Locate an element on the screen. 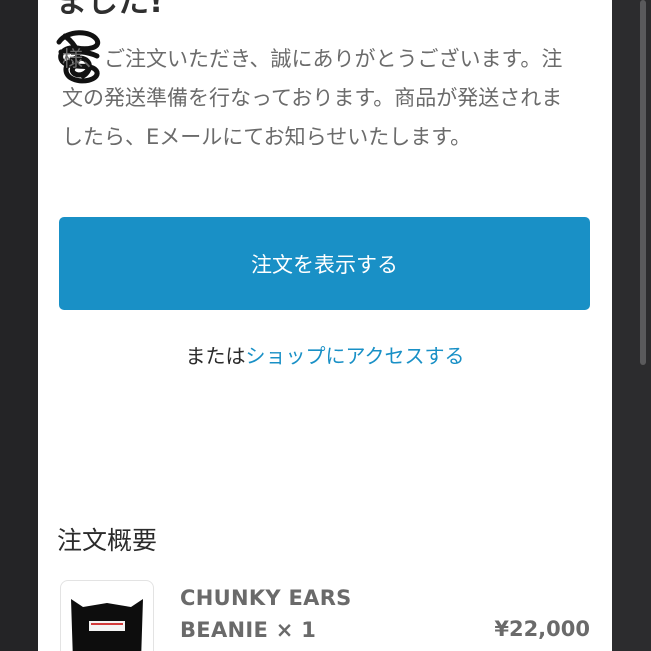 The height and width of the screenshot is (651, 651). or-text: または is located at coordinates (215, 356).